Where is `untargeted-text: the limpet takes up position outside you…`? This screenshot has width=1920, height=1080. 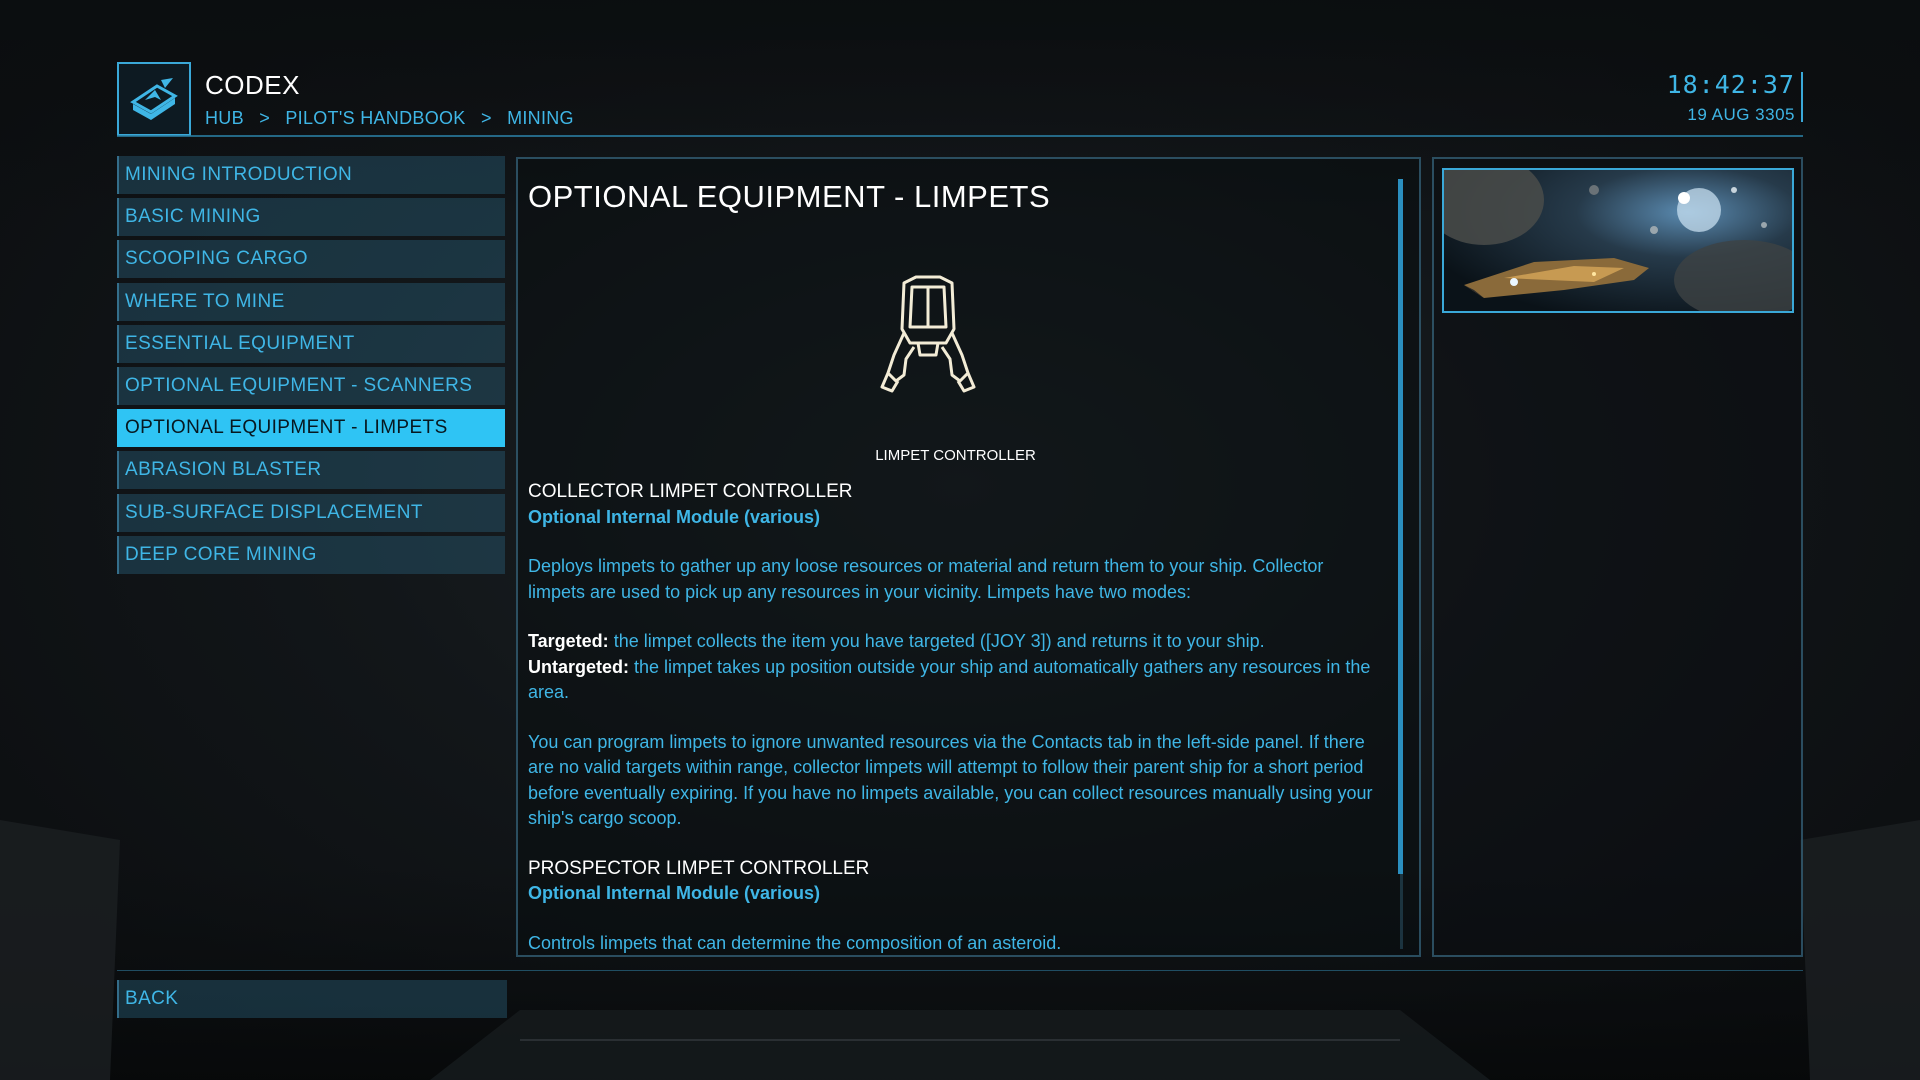 untargeted-text: the limpet takes up position outside you… is located at coordinates (949, 679).